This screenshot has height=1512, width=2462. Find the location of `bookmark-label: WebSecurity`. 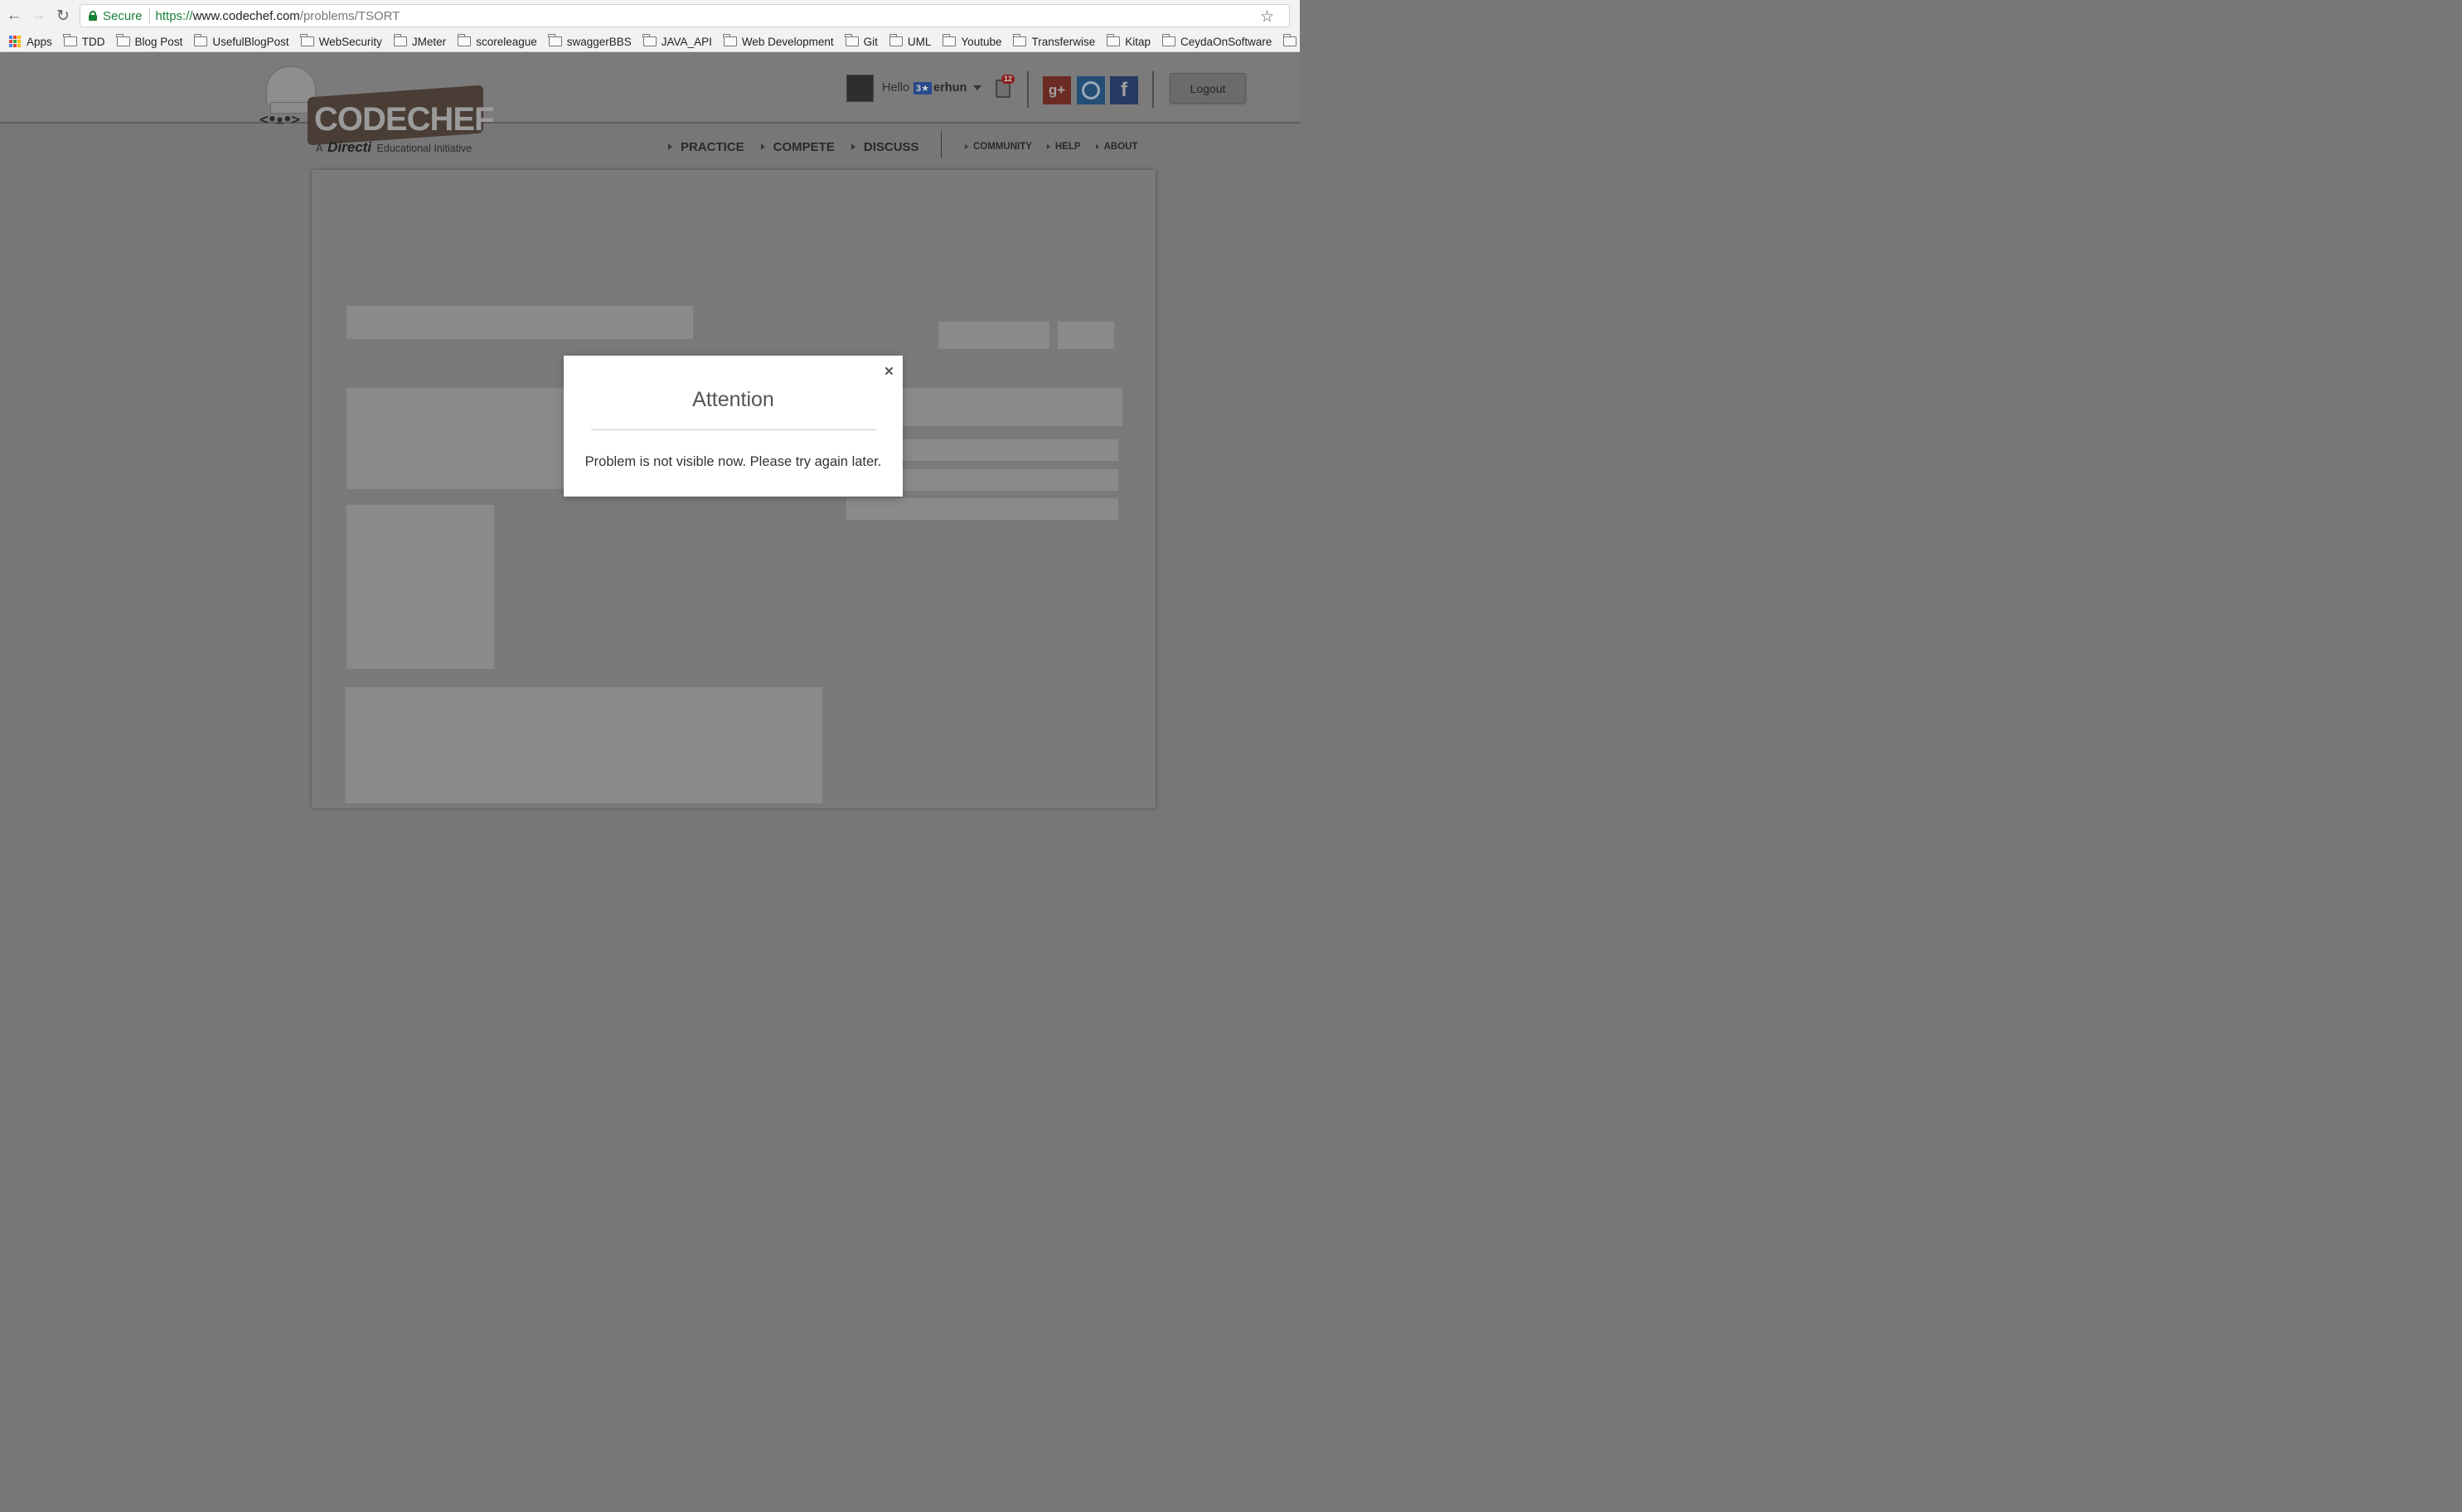

bookmark-label: WebSecurity is located at coordinates (350, 41).